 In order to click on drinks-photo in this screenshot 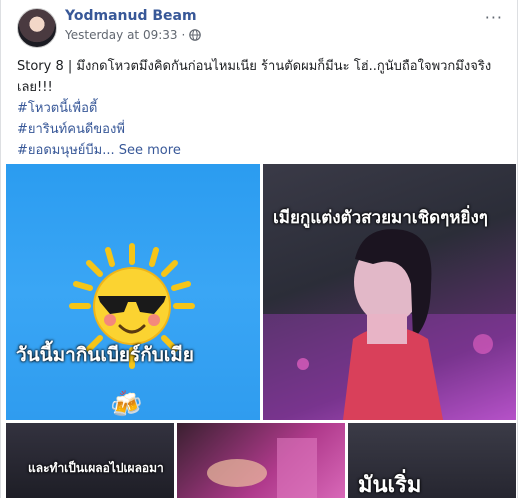, I will do `click(262, 468)`.